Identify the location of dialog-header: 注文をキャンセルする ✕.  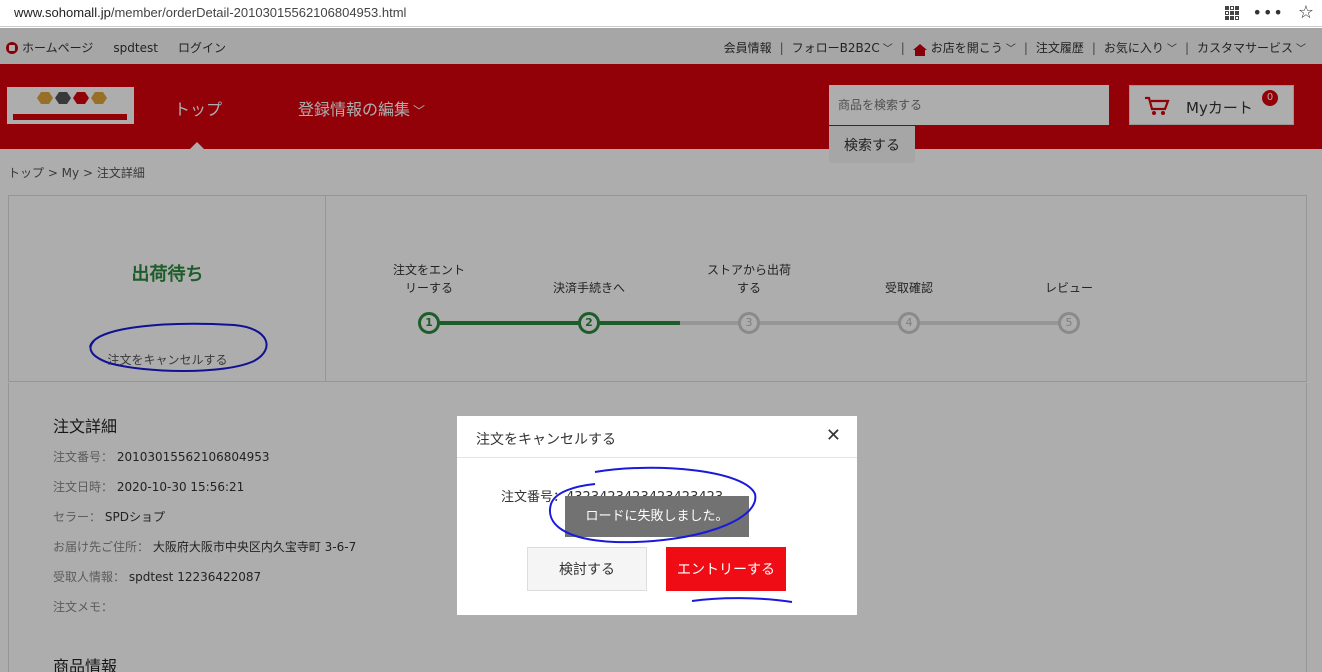
(657, 437).